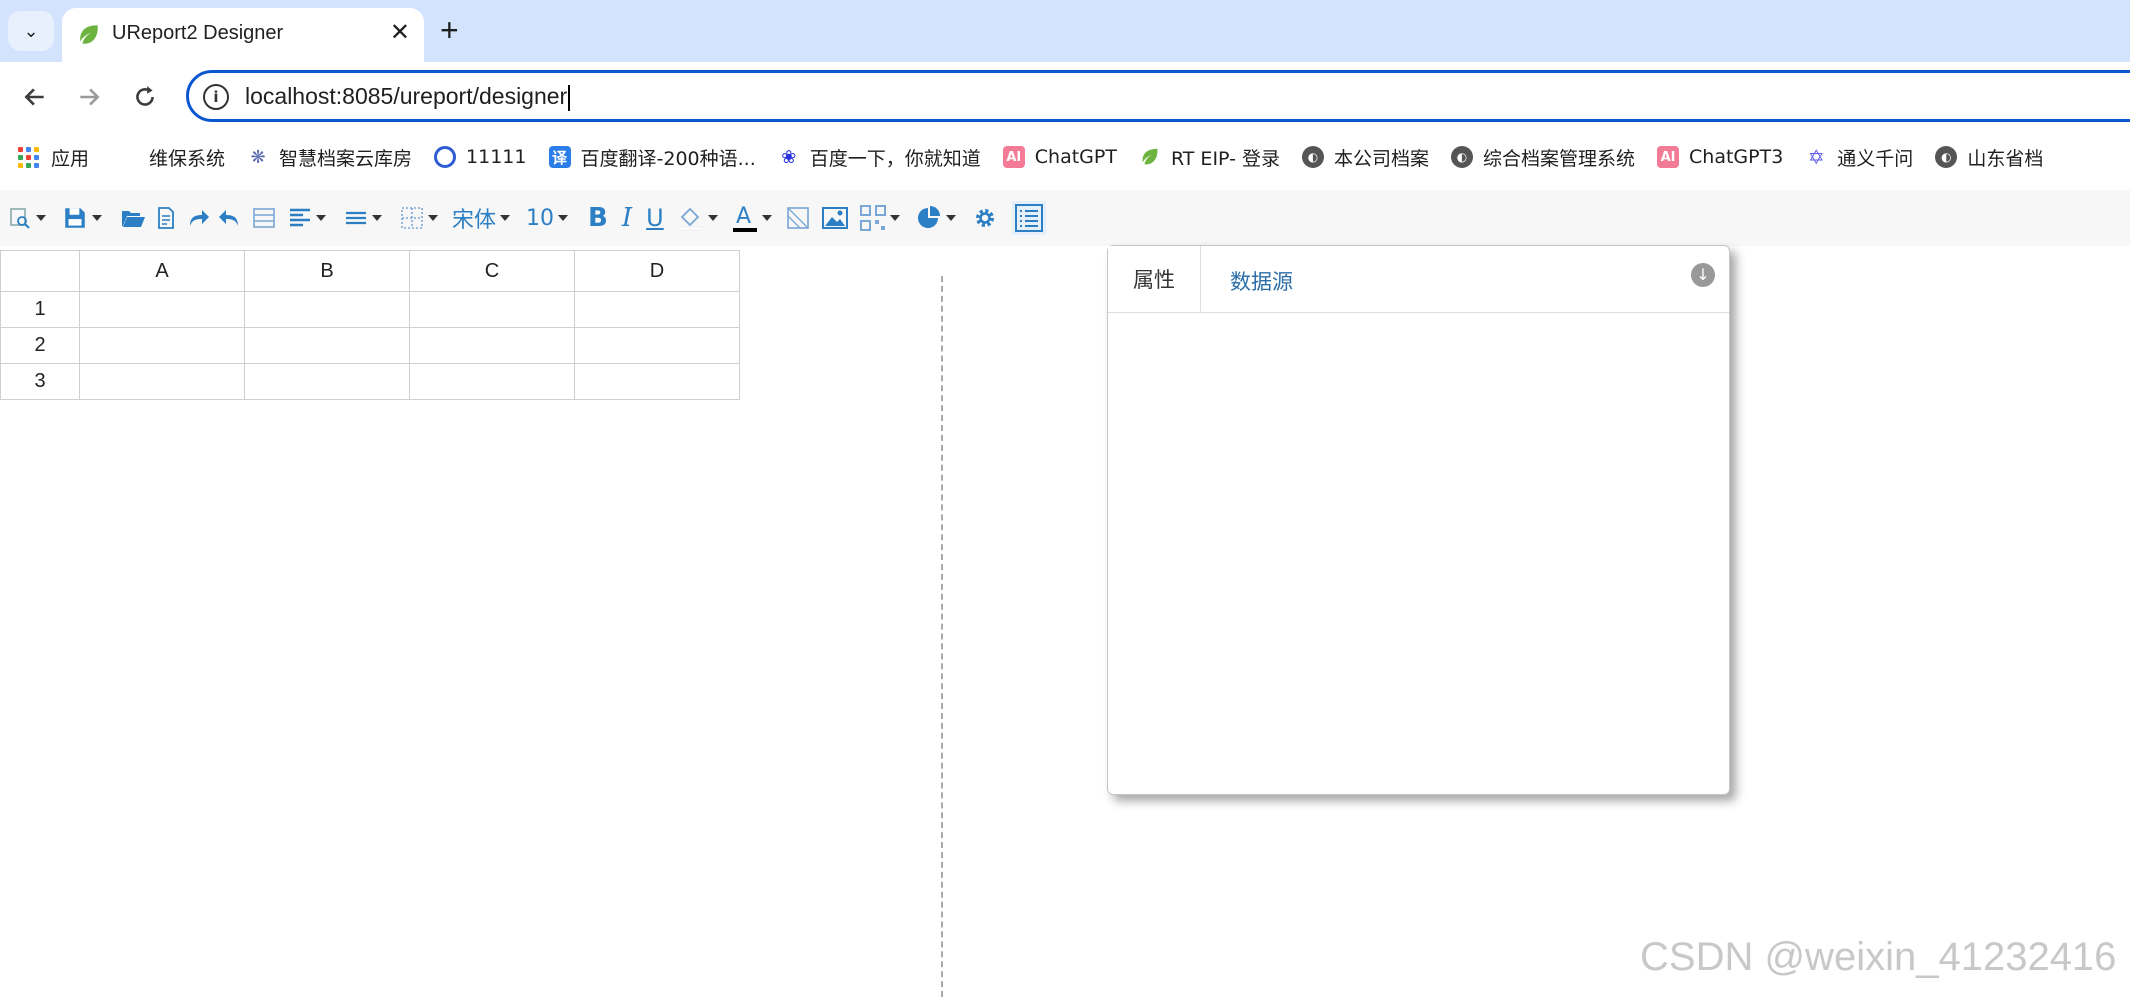 The height and width of the screenshot is (997, 2130). I want to click on underline-button: U, so click(655, 218).